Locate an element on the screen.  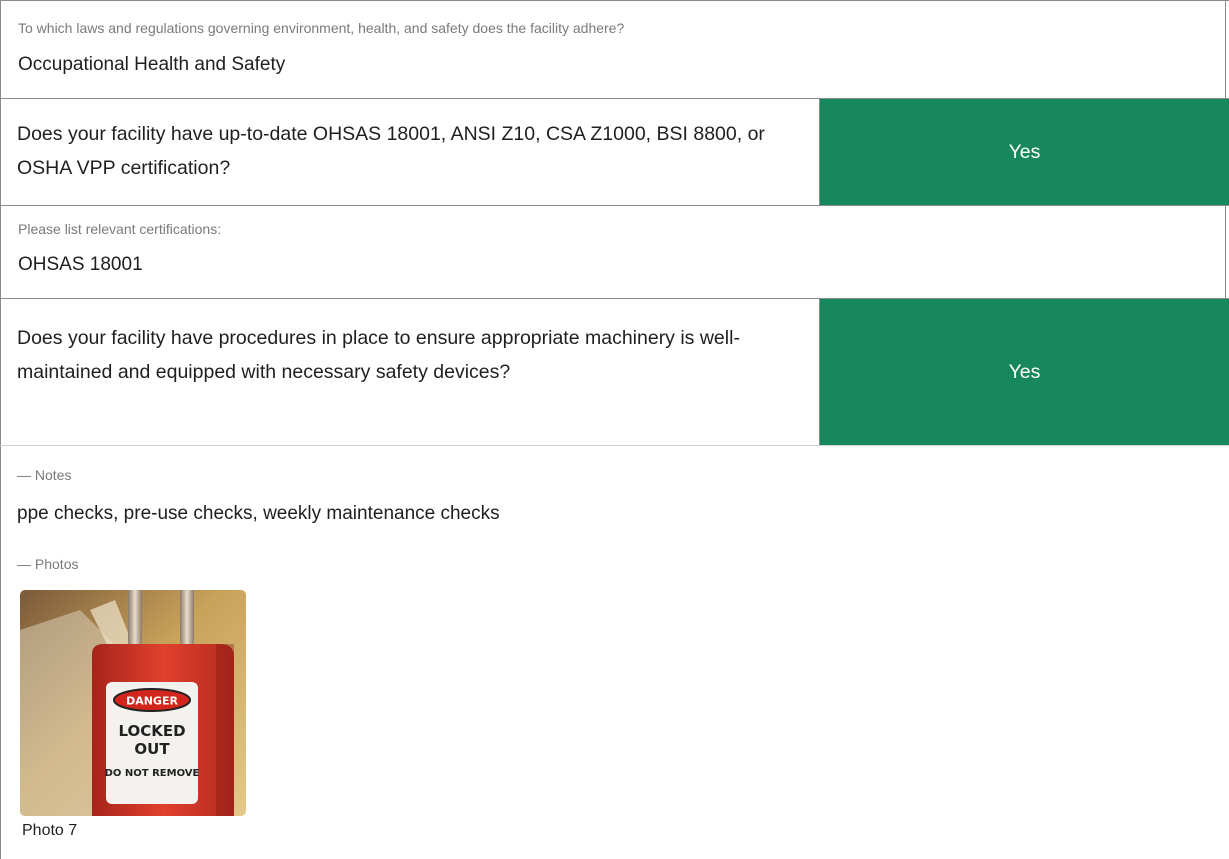
laws-answer: Occupational Health and Safety is located at coordinates (152, 64).